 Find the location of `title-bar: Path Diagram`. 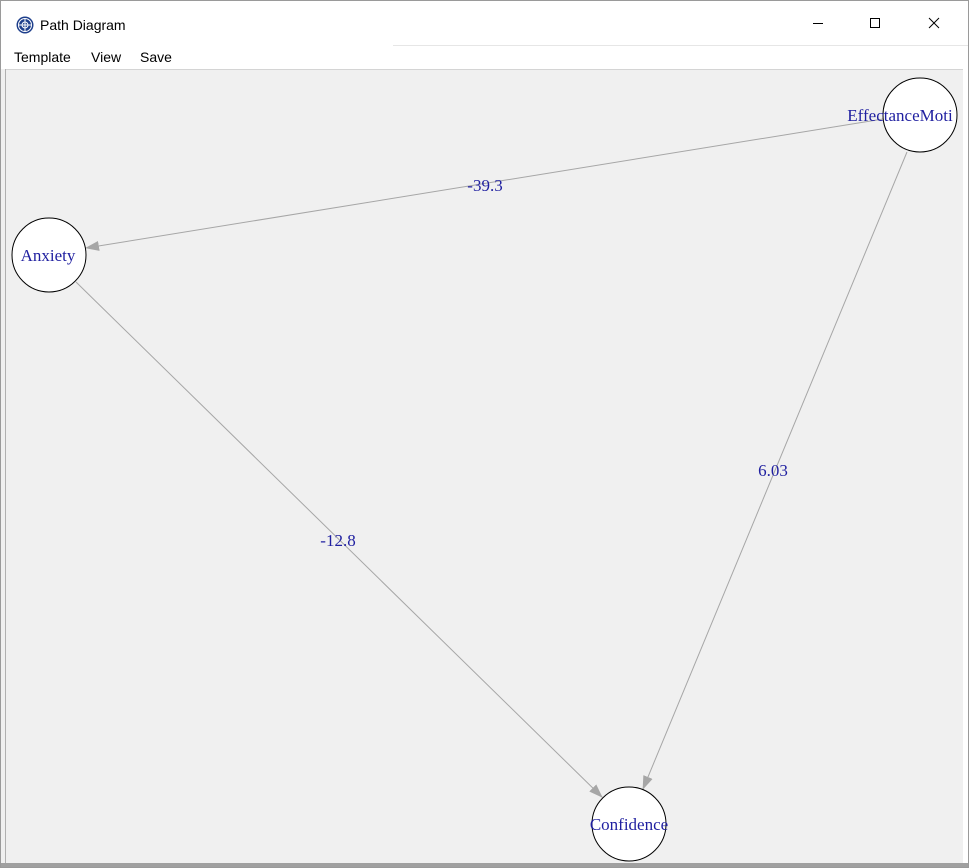

title-bar: Path Diagram is located at coordinates (484, 23).